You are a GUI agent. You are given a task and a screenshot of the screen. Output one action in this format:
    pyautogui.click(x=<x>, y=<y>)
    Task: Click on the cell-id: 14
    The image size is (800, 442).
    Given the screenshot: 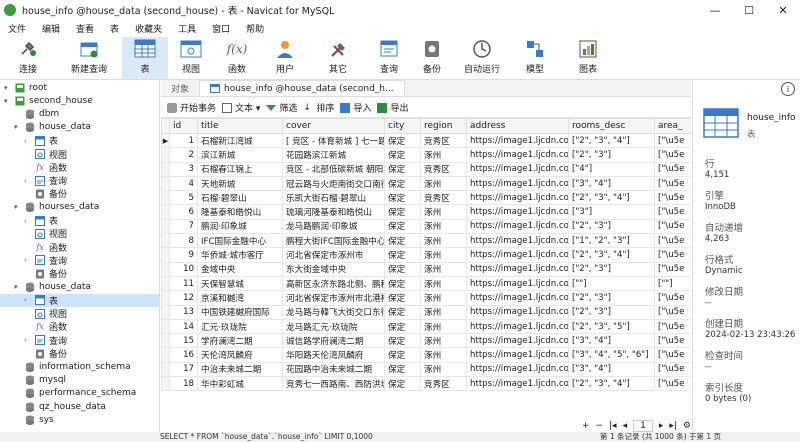 What is the action you would take?
    pyautogui.click(x=183, y=326)
    